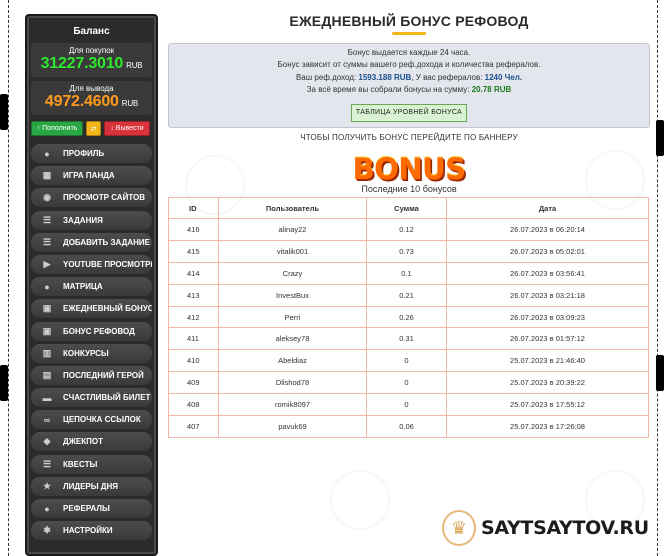 This screenshot has width=664, height=556. I want to click on right-dashed-border, so click(657, 278).